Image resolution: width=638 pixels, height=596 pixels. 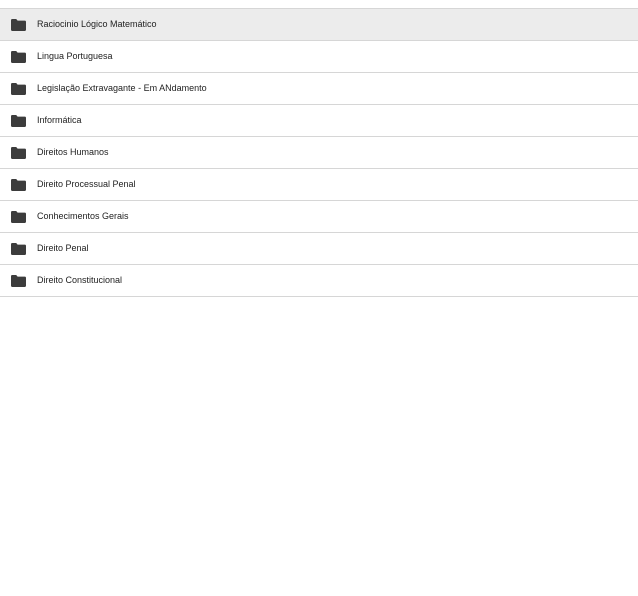 What do you see at coordinates (319, 281) in the screenshot?
I see `folder-item-direito-constitucional: Direito Constitucional` at bounding box center [319, 281].